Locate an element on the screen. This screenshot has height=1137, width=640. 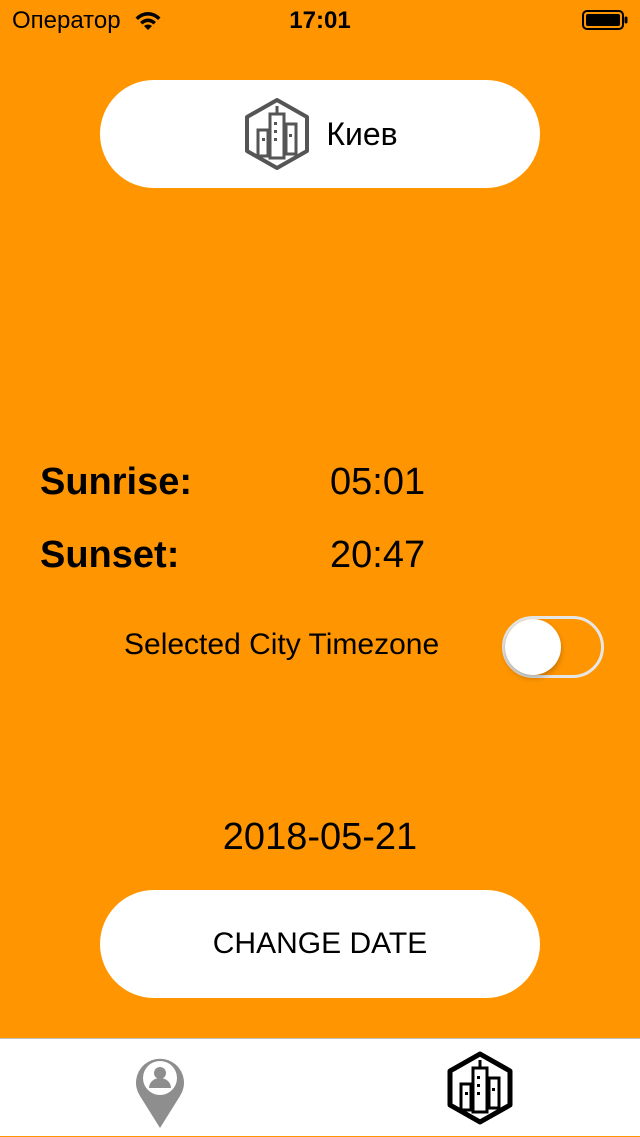
toggle-knob is located at coordinates (533, 647).